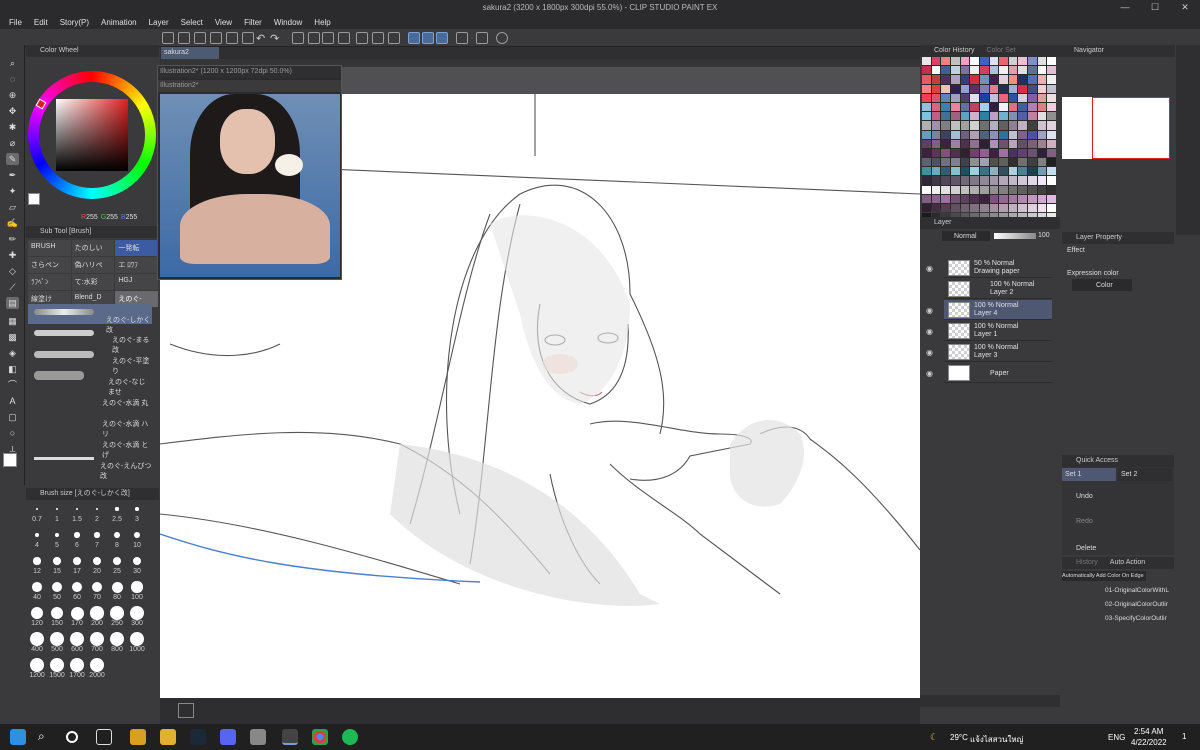  I want to click on airbrush-icon: ✦, so click(12, 191).